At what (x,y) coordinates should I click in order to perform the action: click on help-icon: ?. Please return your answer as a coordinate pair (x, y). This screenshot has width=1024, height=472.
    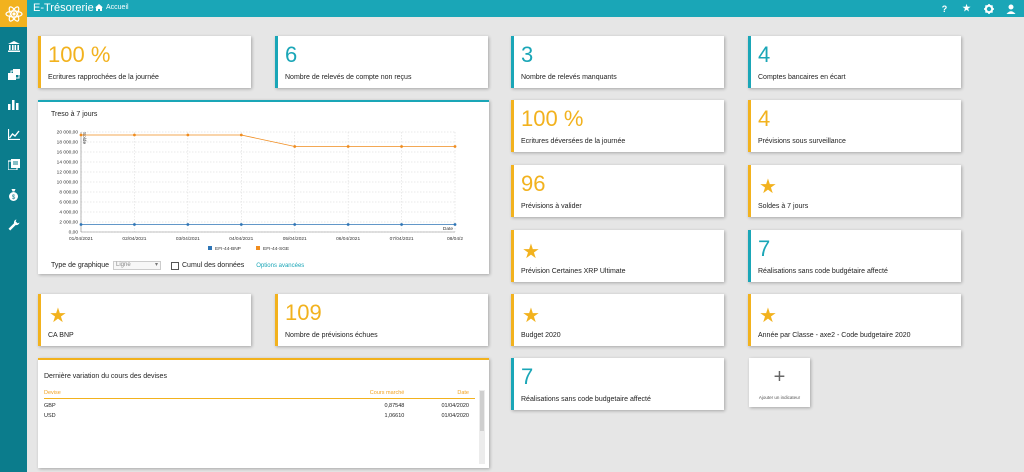
    Looking at the image, I should click on (944, 8).